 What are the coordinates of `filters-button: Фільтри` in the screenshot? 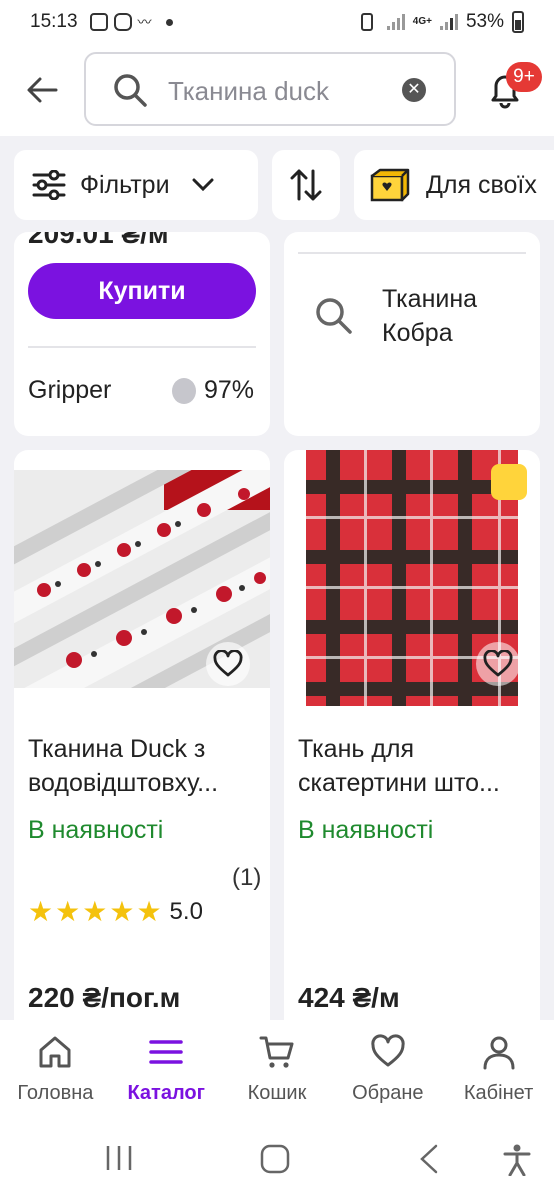 It's located at (136, 185).